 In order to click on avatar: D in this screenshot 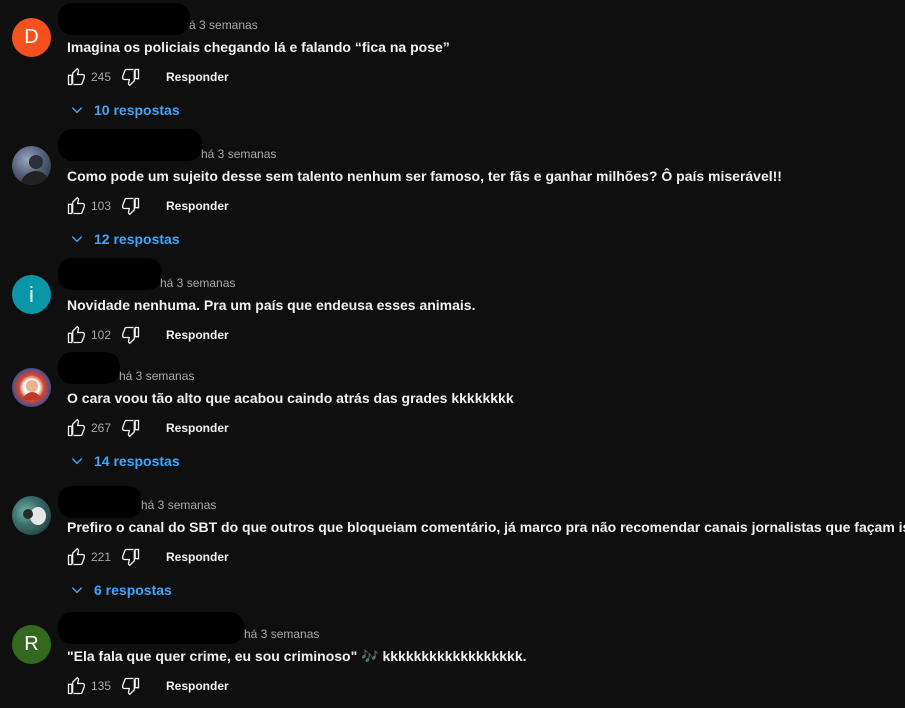, I will do `click(31, 37)`.